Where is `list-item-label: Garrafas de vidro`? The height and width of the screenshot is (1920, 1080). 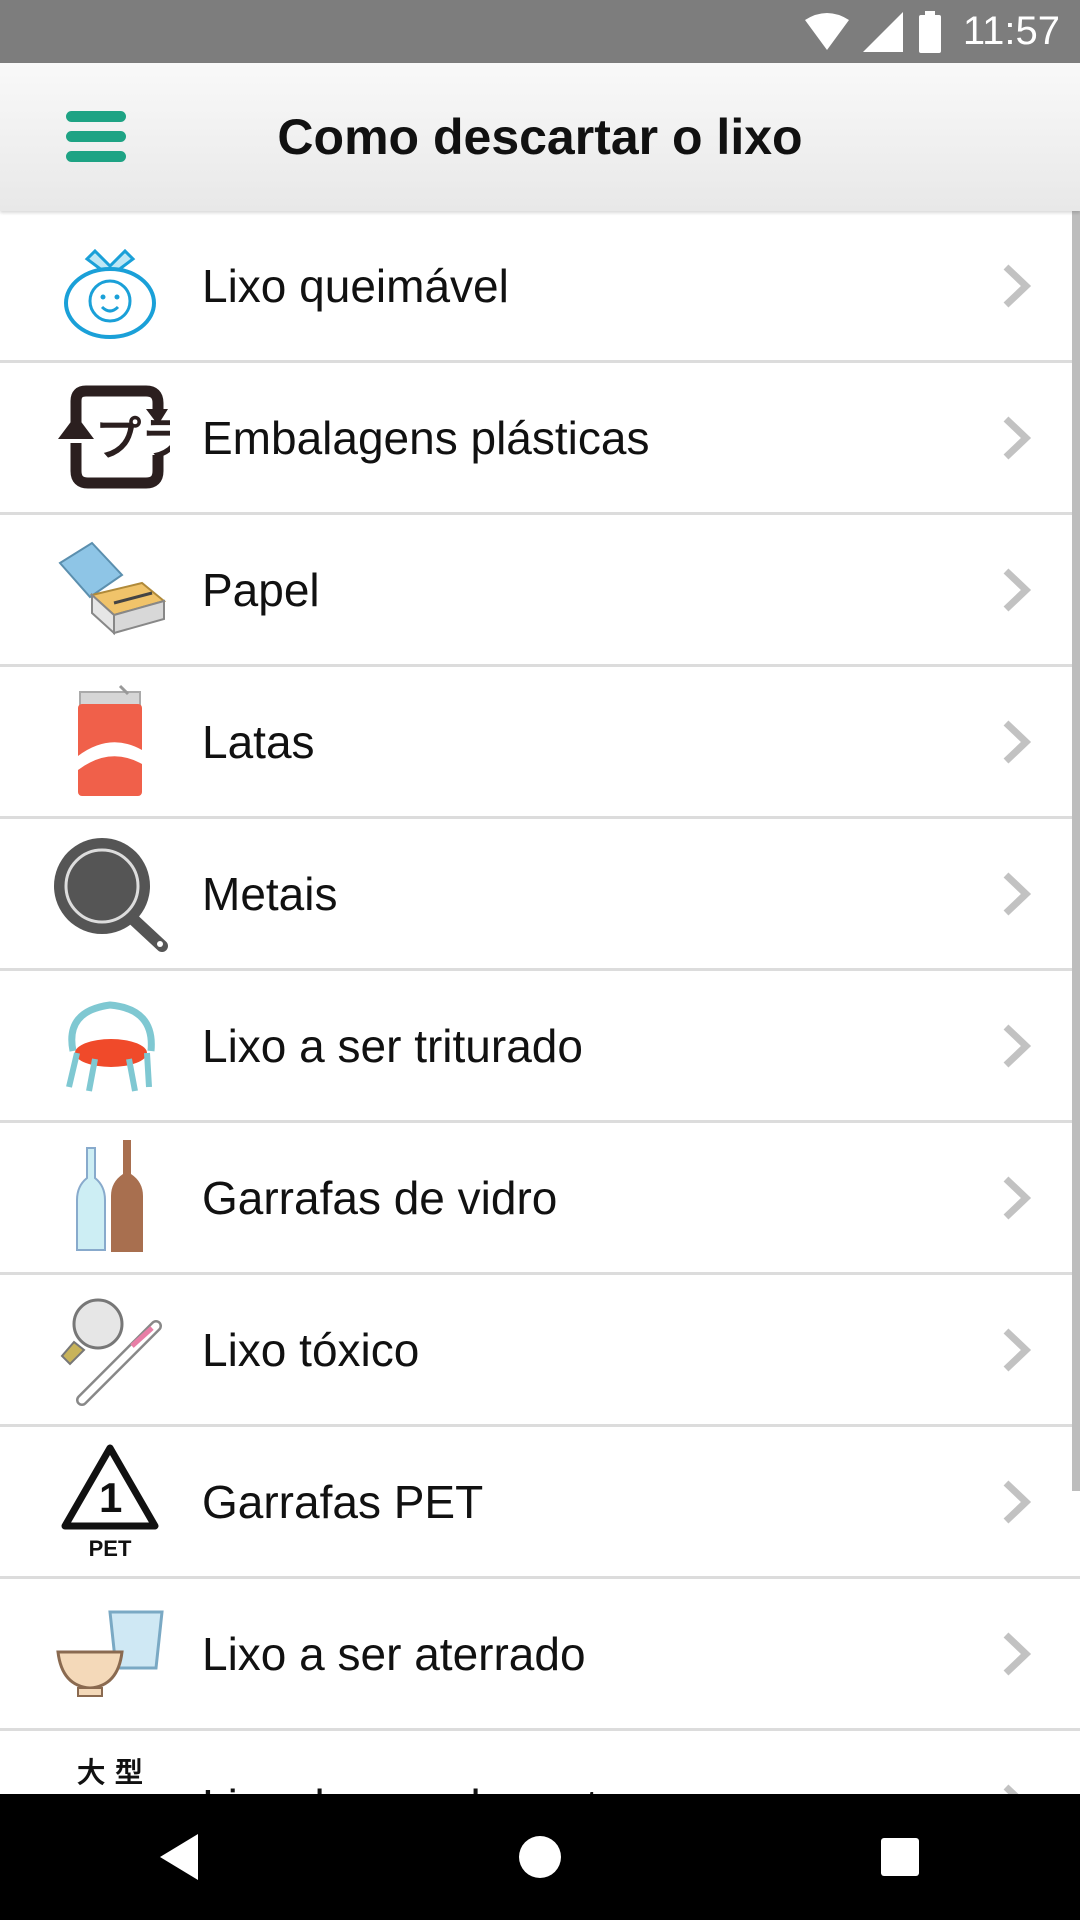 list-item-label: Garrafas de vidro is located at coordinates (380, 1197).